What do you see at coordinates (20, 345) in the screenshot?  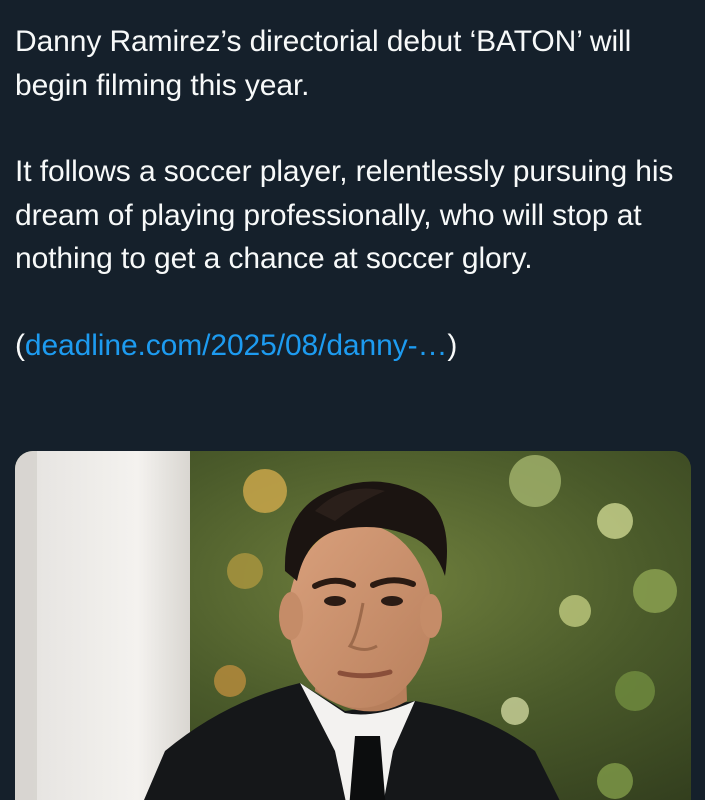 I see `link-open-paren: (` at bounding box center [20, 345].